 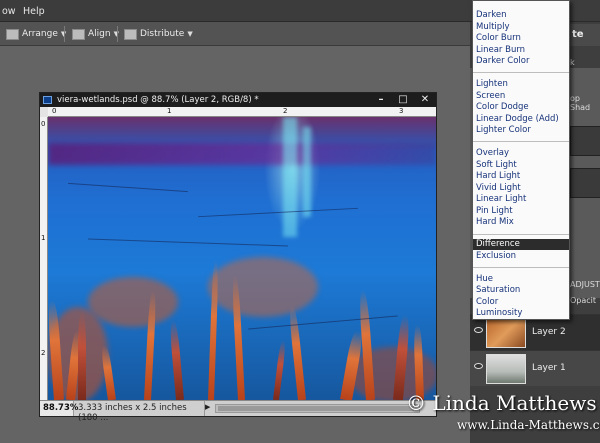 What do you see at coordinates (521, 130) in the screenshot?
I see `blend-option: Lighter Color` at bounding box center [521, 130].